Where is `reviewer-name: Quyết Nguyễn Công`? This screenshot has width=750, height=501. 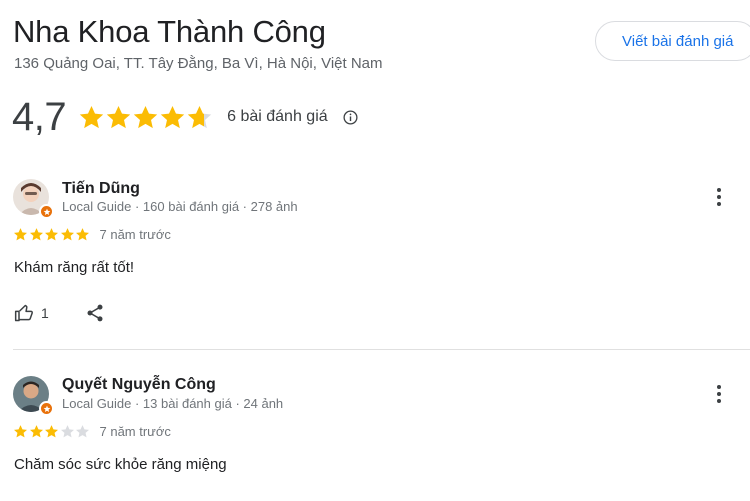 reviewer-name: Quyết Nguyễn Công is located at coordinates (139, 385).